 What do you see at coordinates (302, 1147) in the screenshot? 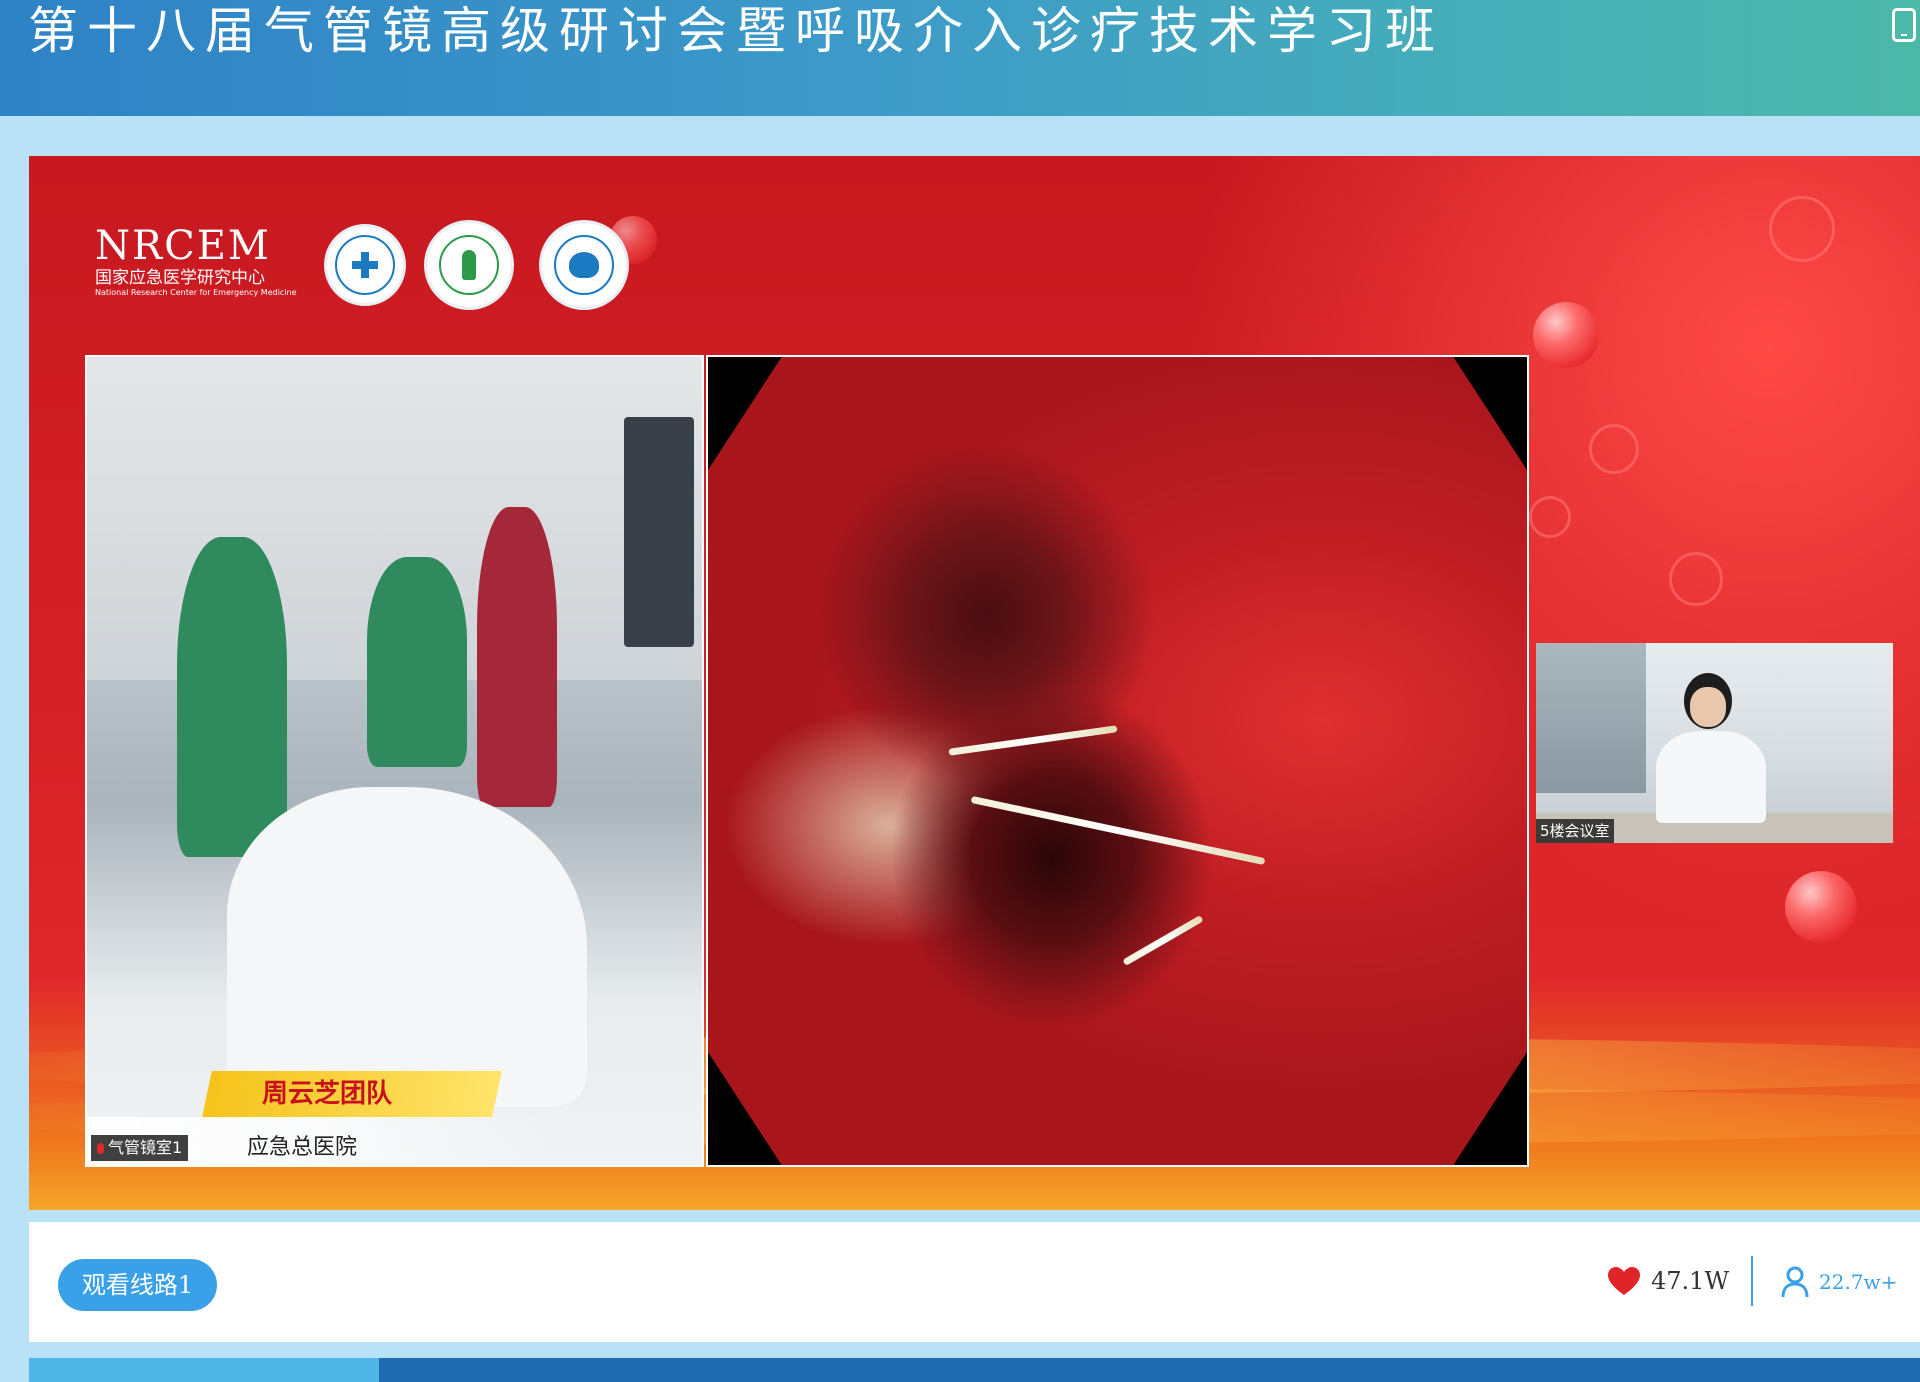
I see `hospital-caption: 应急总医院` at bounding box center [302, 1147].